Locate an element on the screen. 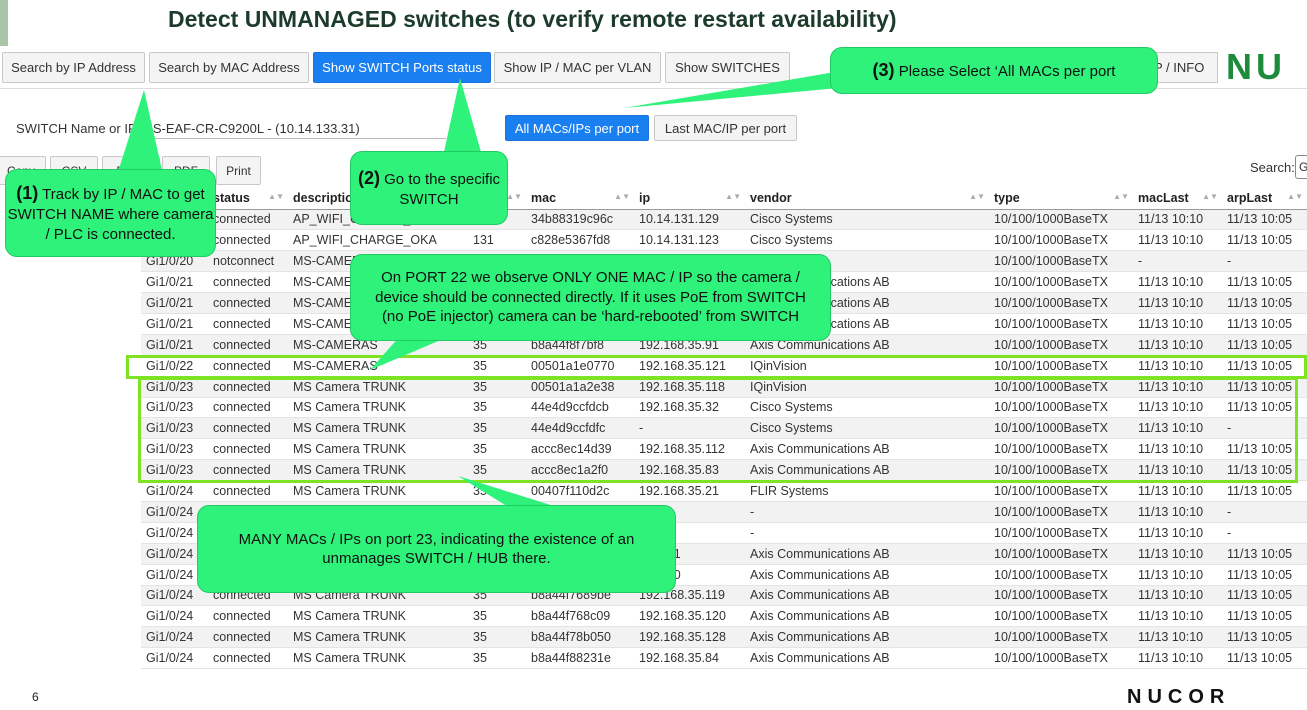 The width and height of the screenshot is (1307, 710). callout-1-number: (1) is located at coordinates (27, 192).